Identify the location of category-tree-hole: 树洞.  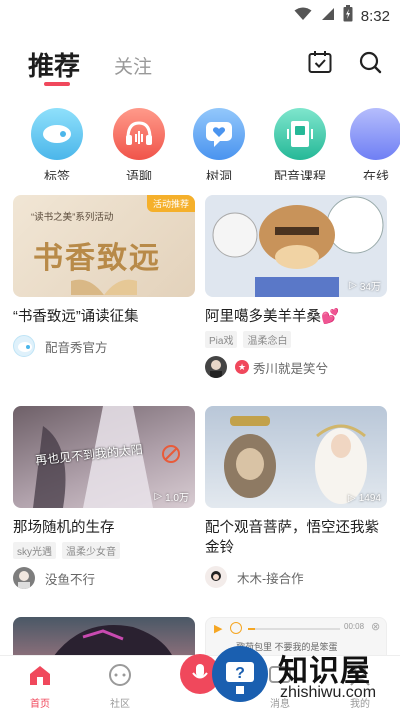
(219, 144).